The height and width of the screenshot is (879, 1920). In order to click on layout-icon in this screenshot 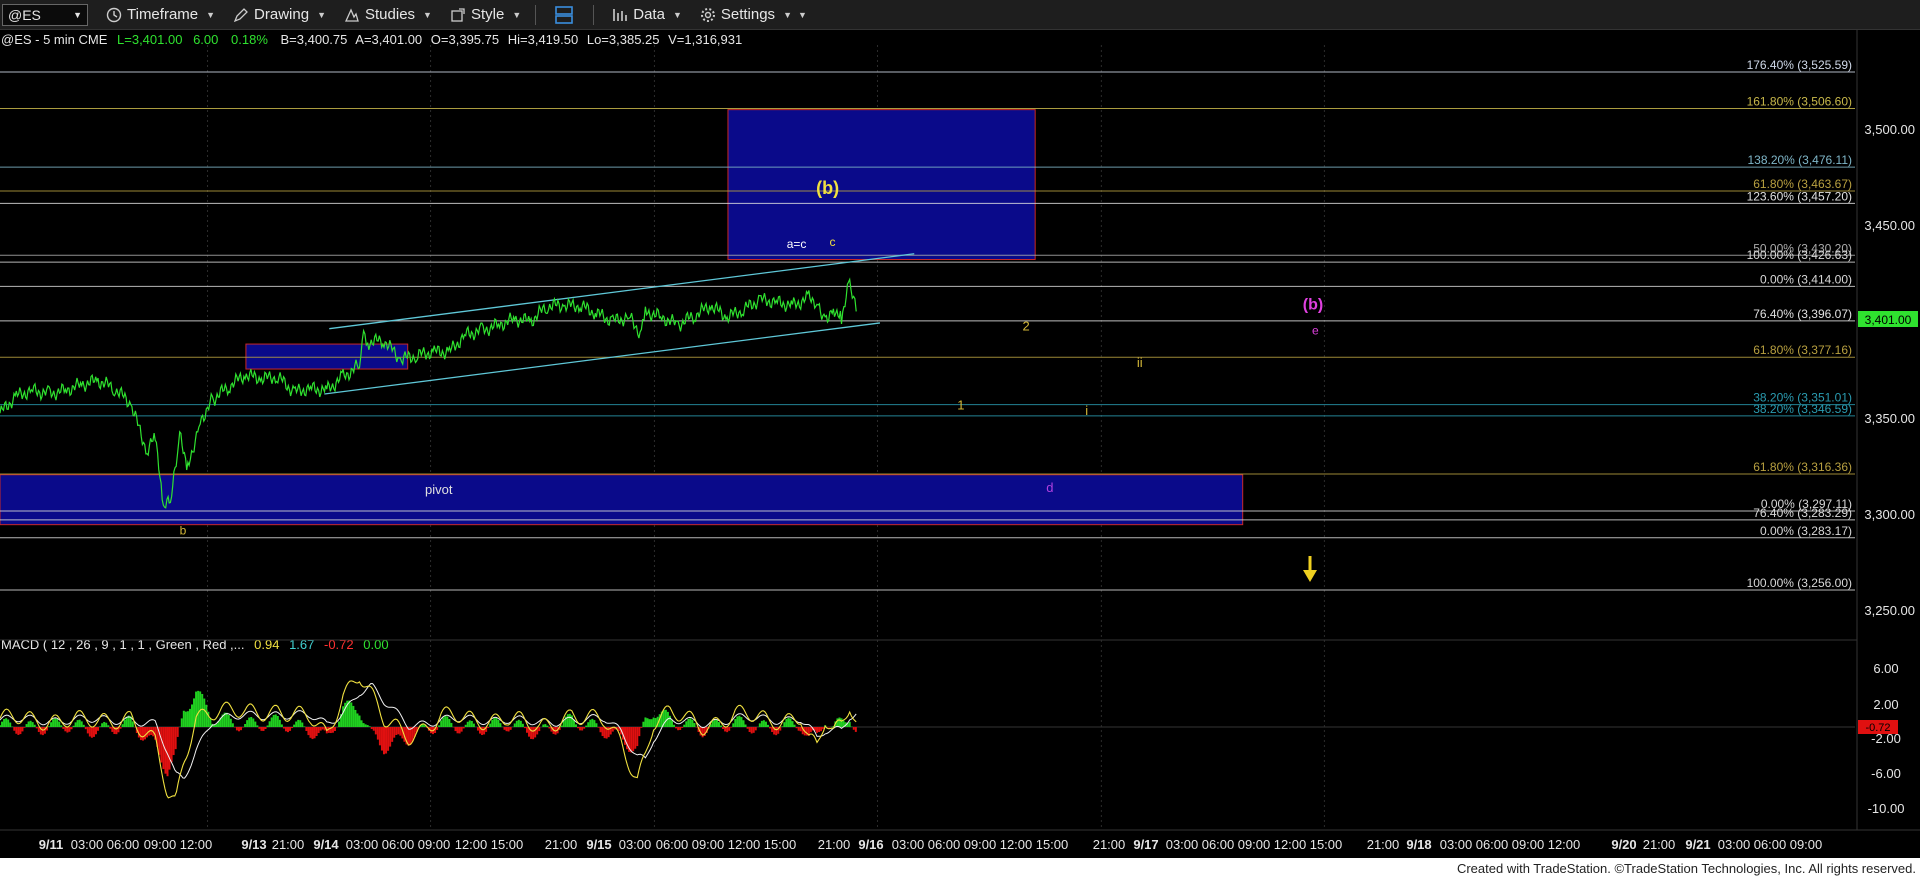, I will do `click(564, 14)`.